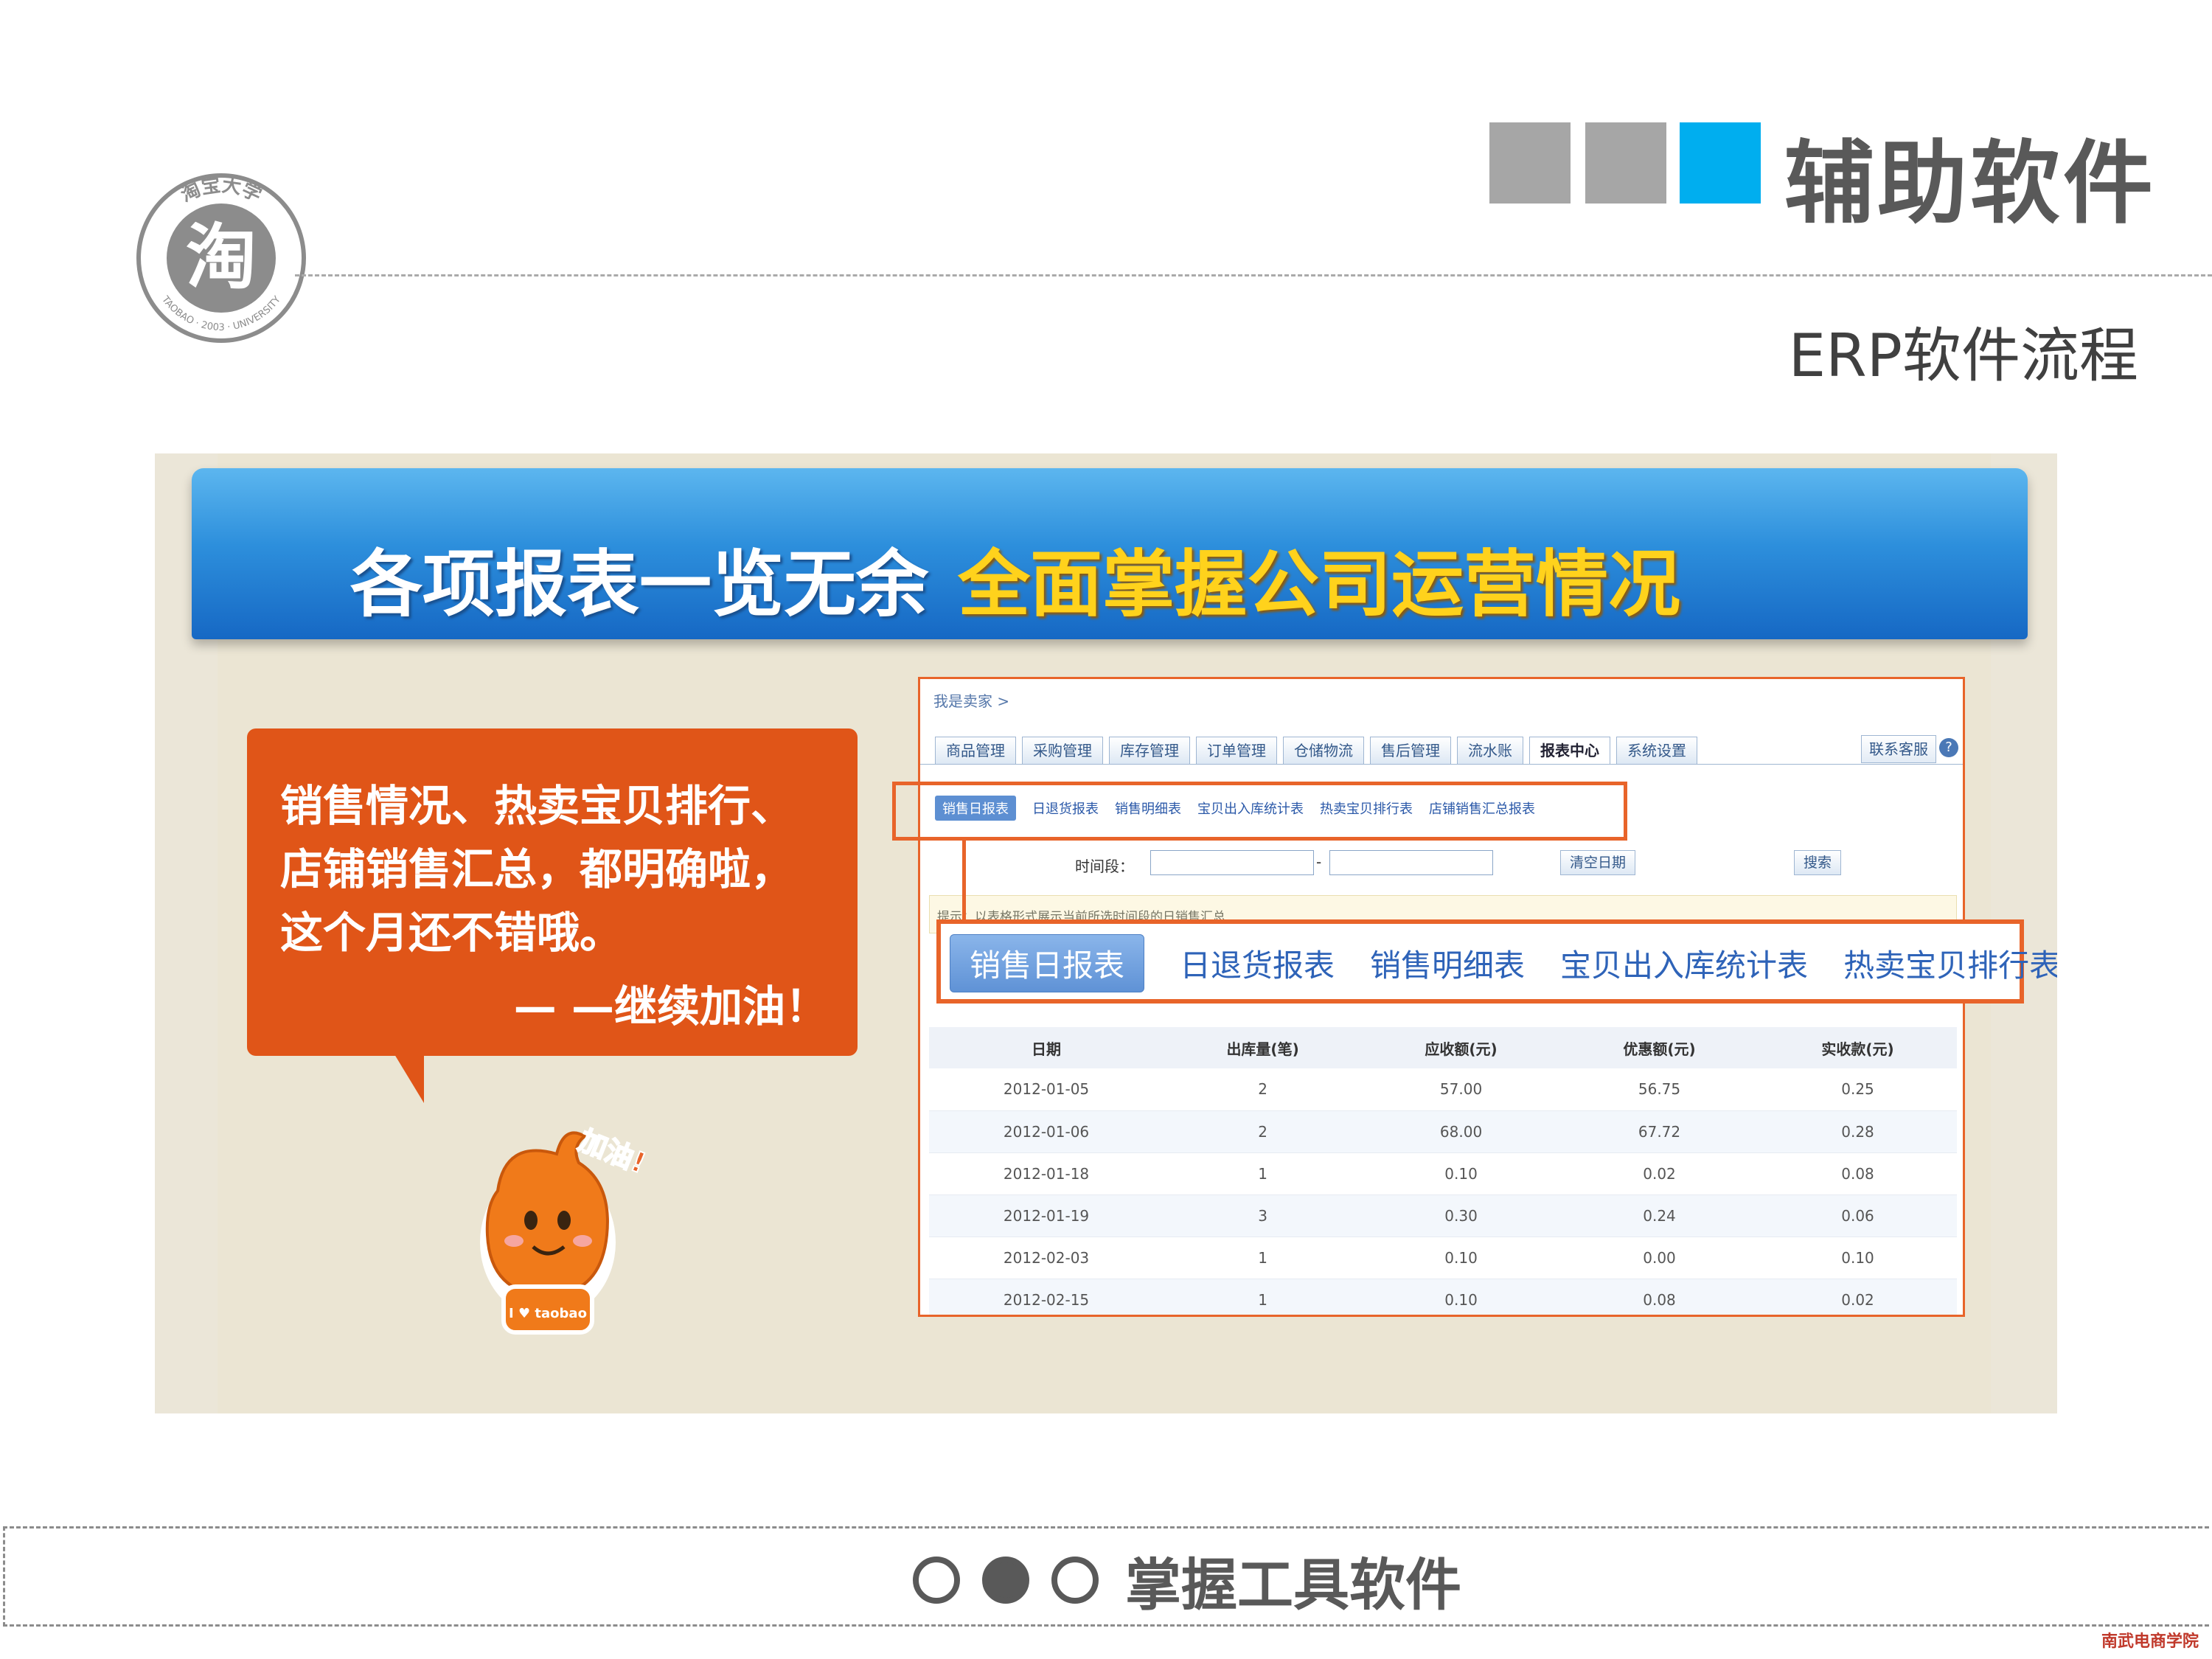 The image size is (2212, 1659). What do you see at coordinates (1046, 1297) in the screenshot?
I see `cell-date: 2012-02-15` at bounding box center [1046, 1297].